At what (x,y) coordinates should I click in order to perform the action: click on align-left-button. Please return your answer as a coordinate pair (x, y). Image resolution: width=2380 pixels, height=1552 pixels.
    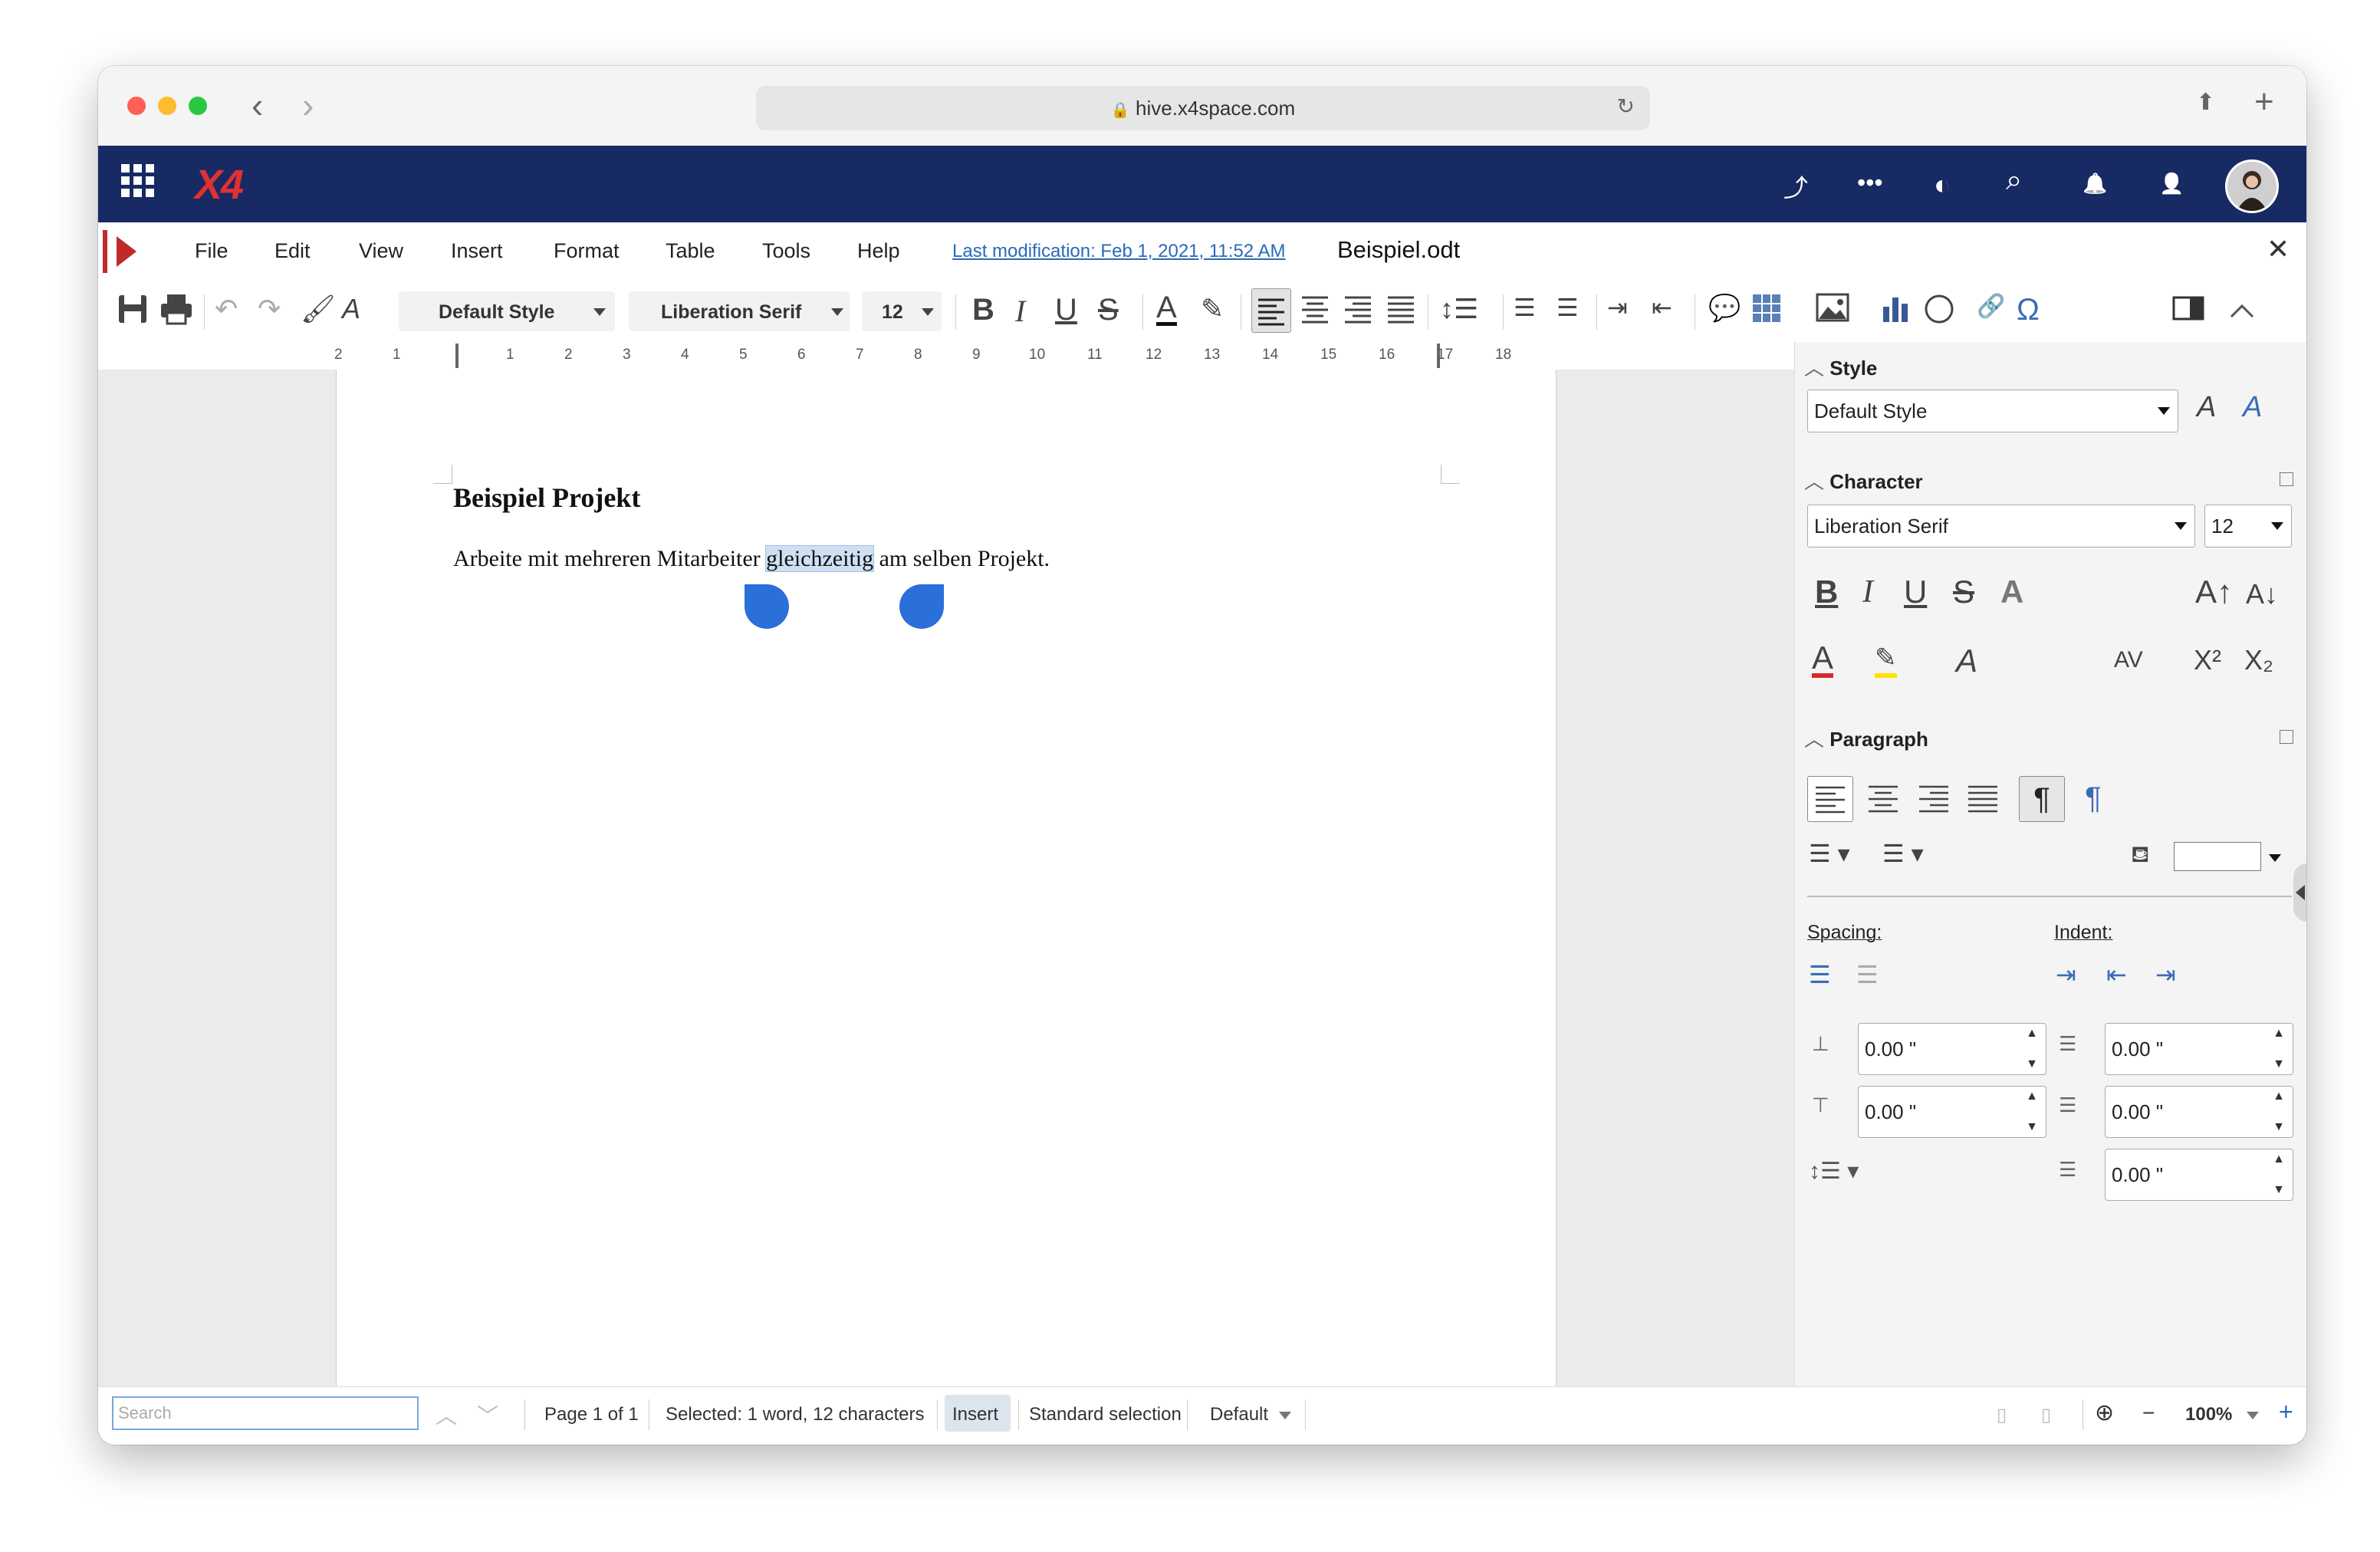
    Looking at the image, I should click on (1271, 310).